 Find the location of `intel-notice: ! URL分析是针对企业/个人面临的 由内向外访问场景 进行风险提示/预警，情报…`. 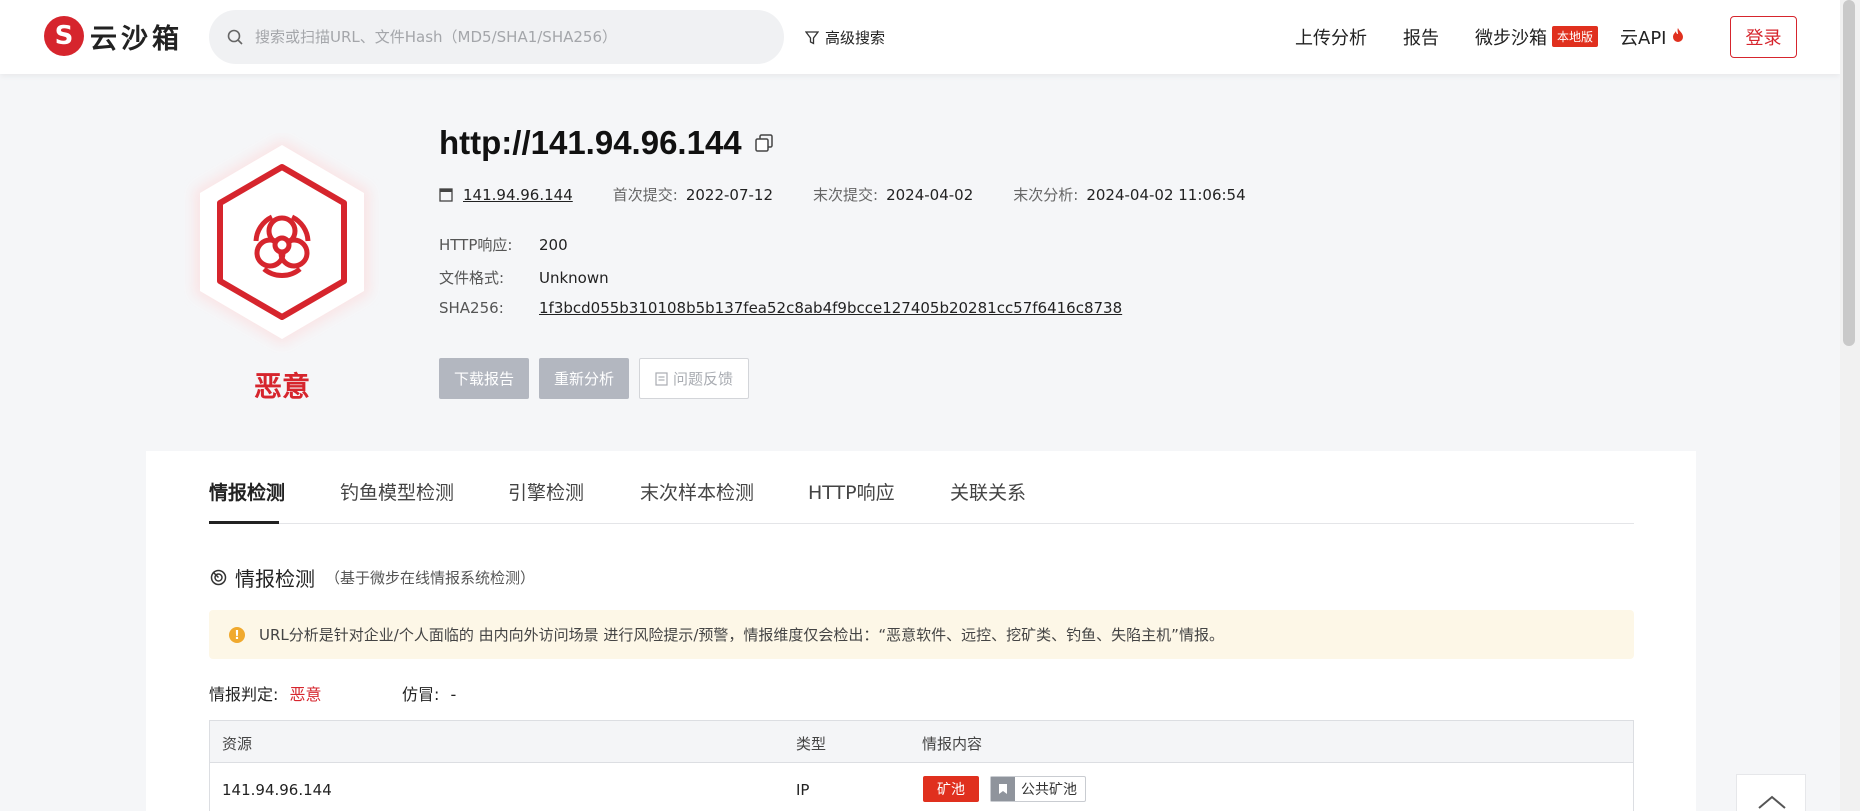

intel-notice: ! URL分析是针对企业/个人面临的 由内向外访问场景 进行风险提示/预警，情报… is located at coordinates (921, 634).